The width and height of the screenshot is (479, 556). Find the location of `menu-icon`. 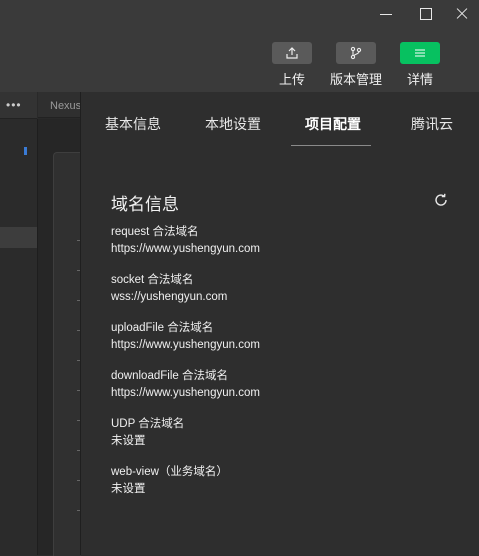

menu-icon is located at coordinates (420, 53).